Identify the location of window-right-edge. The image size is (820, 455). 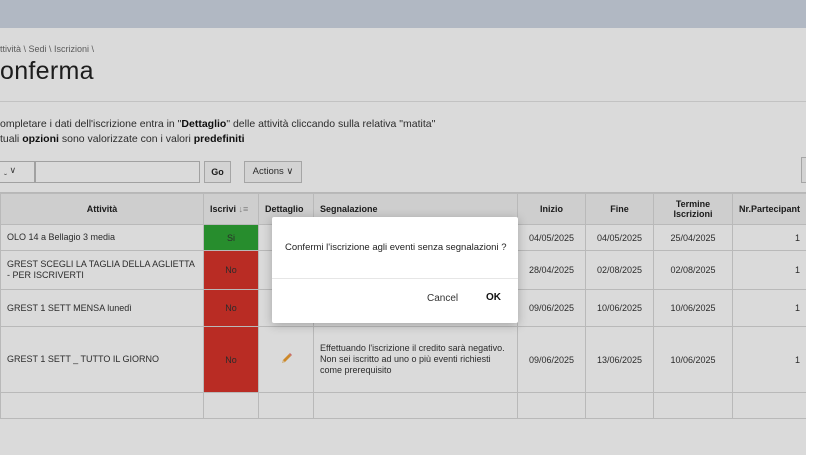
(813, 227).